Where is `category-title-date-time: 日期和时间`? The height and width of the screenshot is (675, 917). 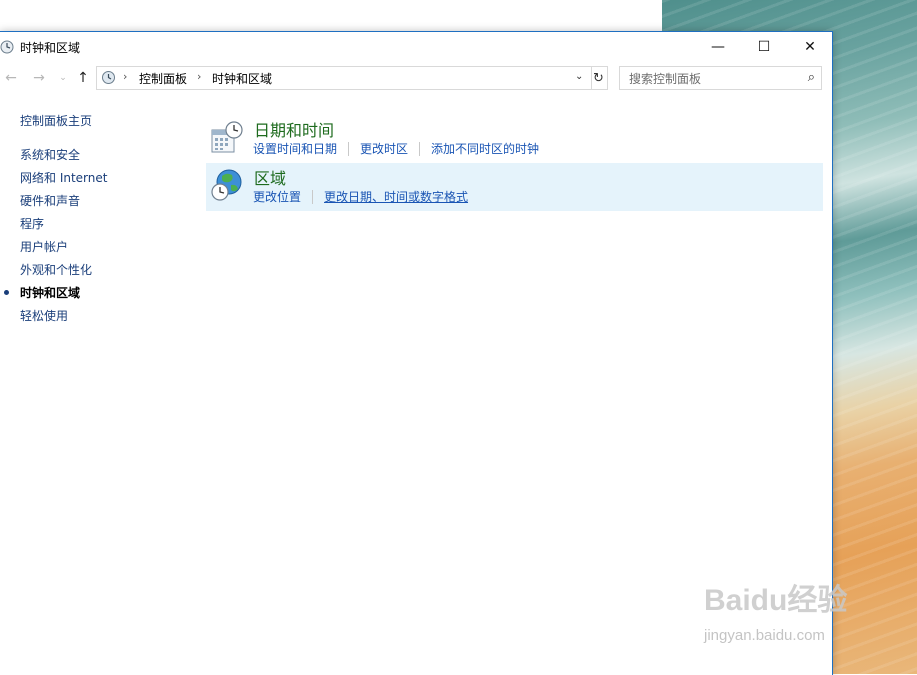 category-title-date-time: 日期和时间 is located at coordinates (294, 129).